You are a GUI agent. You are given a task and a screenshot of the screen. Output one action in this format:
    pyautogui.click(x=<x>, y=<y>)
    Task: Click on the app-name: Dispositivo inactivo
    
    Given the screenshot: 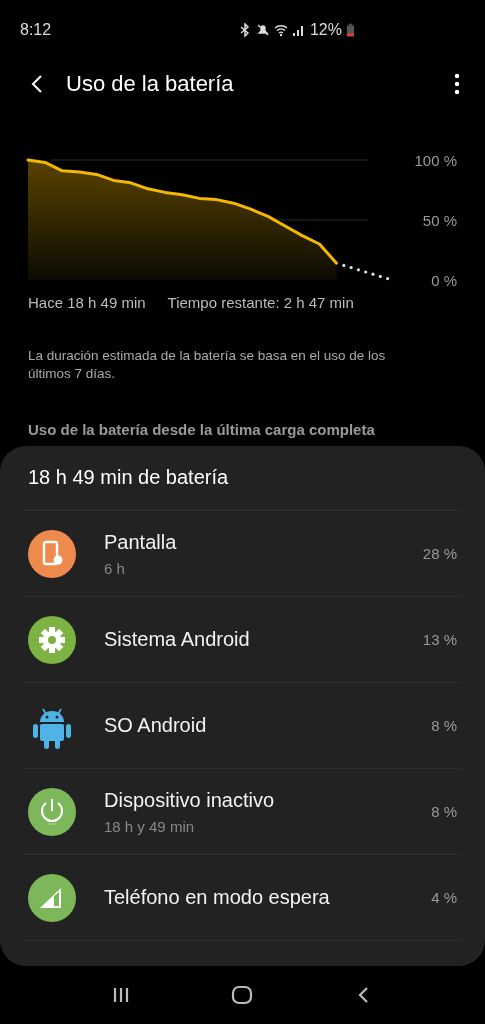 What is the action you would take?
    pyautogui.click(x=190, y=800)
    